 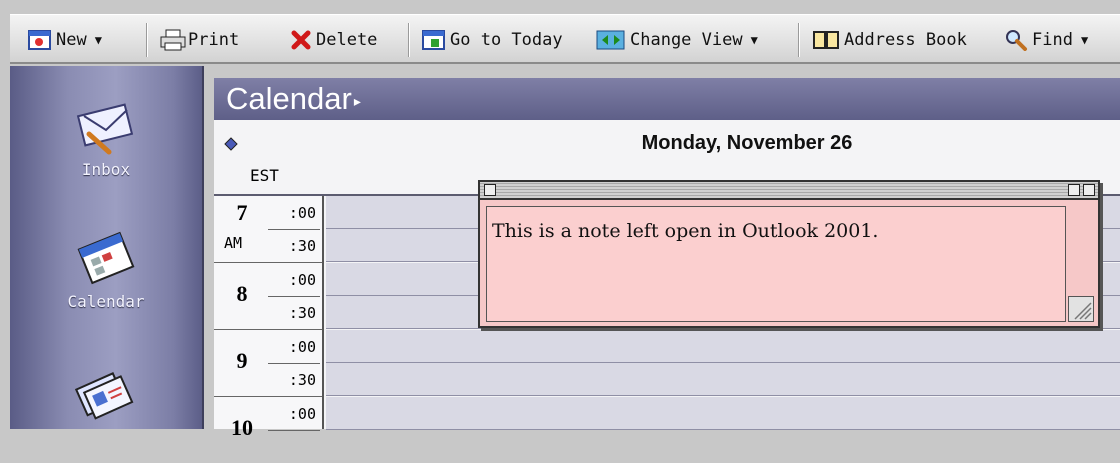 What do you see at coordinates (106, 131) in the screenshot?
I see `inbox-envelope-icon` at bounding box center [106, 131].